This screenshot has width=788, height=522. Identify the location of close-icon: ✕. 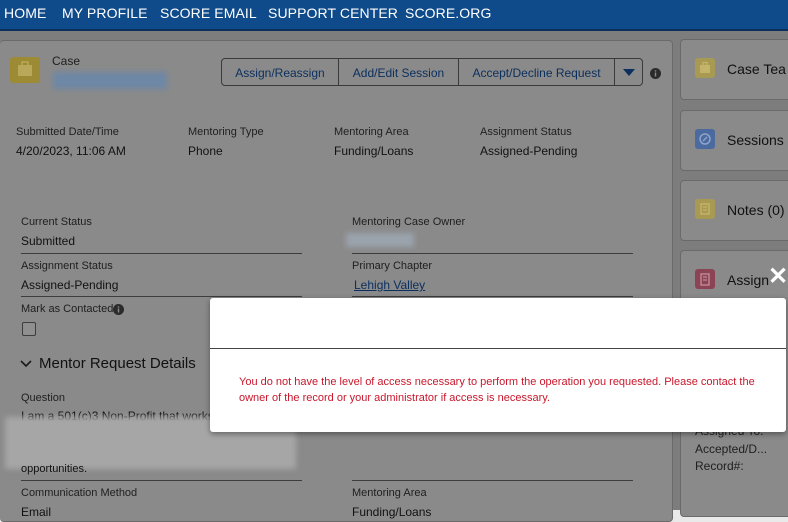
(778, 277).